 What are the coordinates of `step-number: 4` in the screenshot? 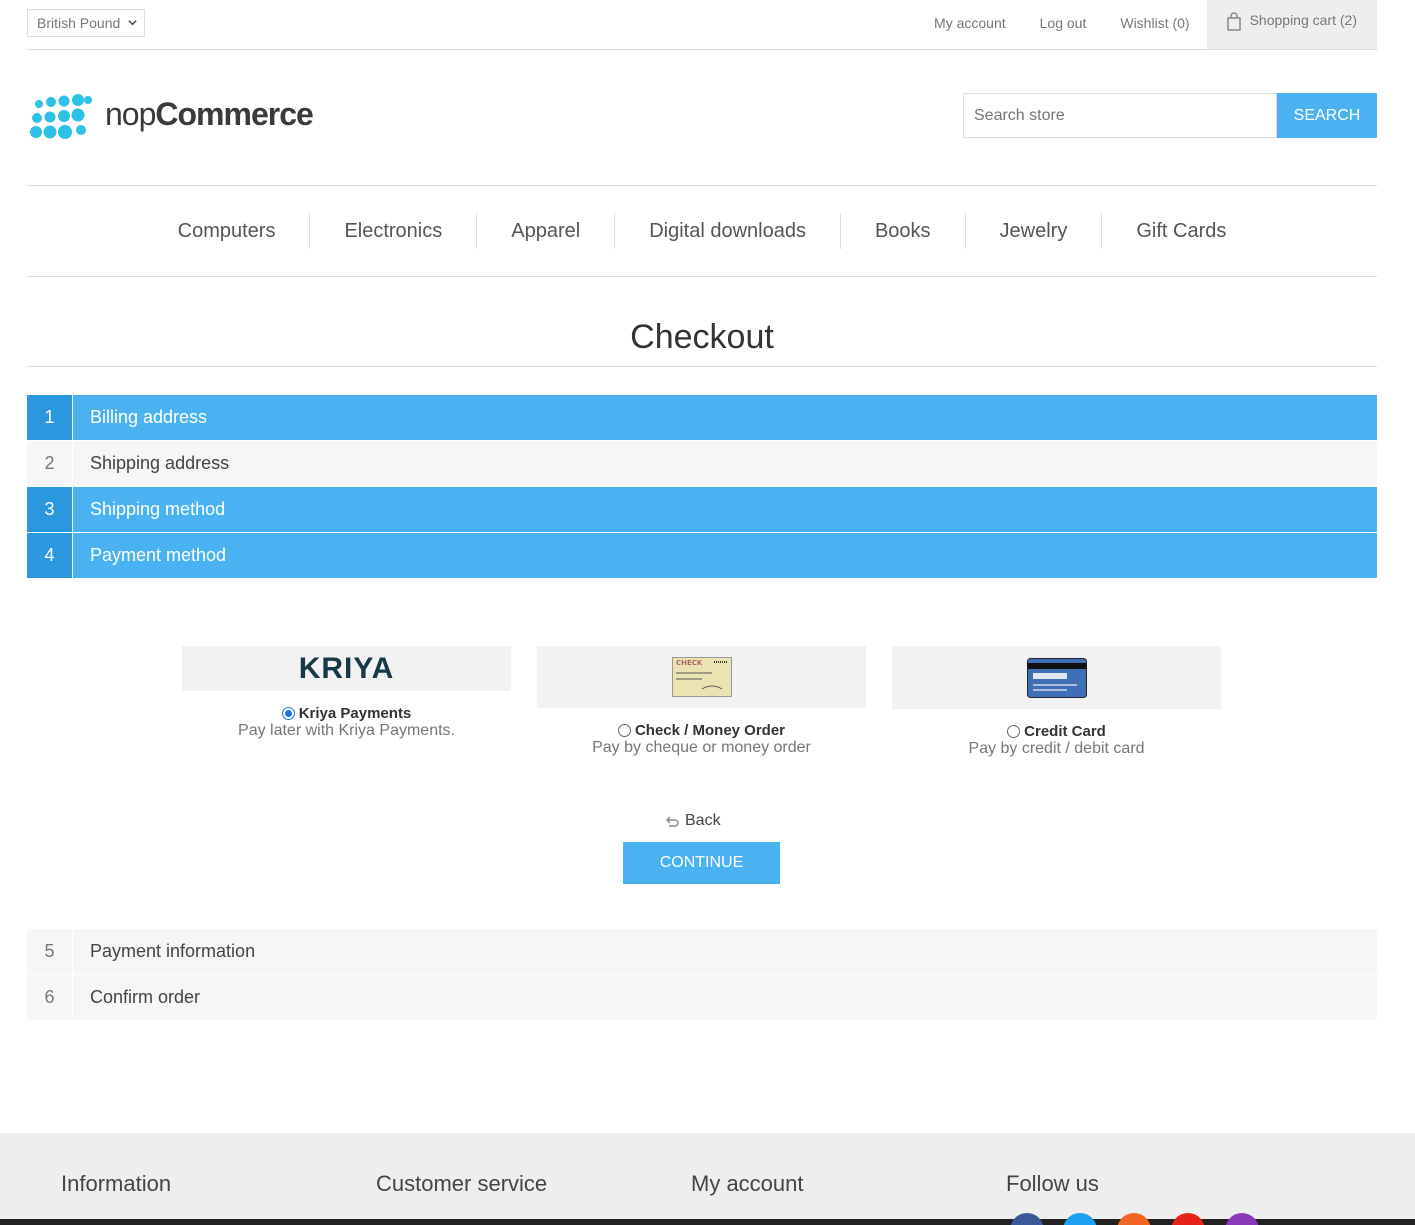 It's located at (50, 555).